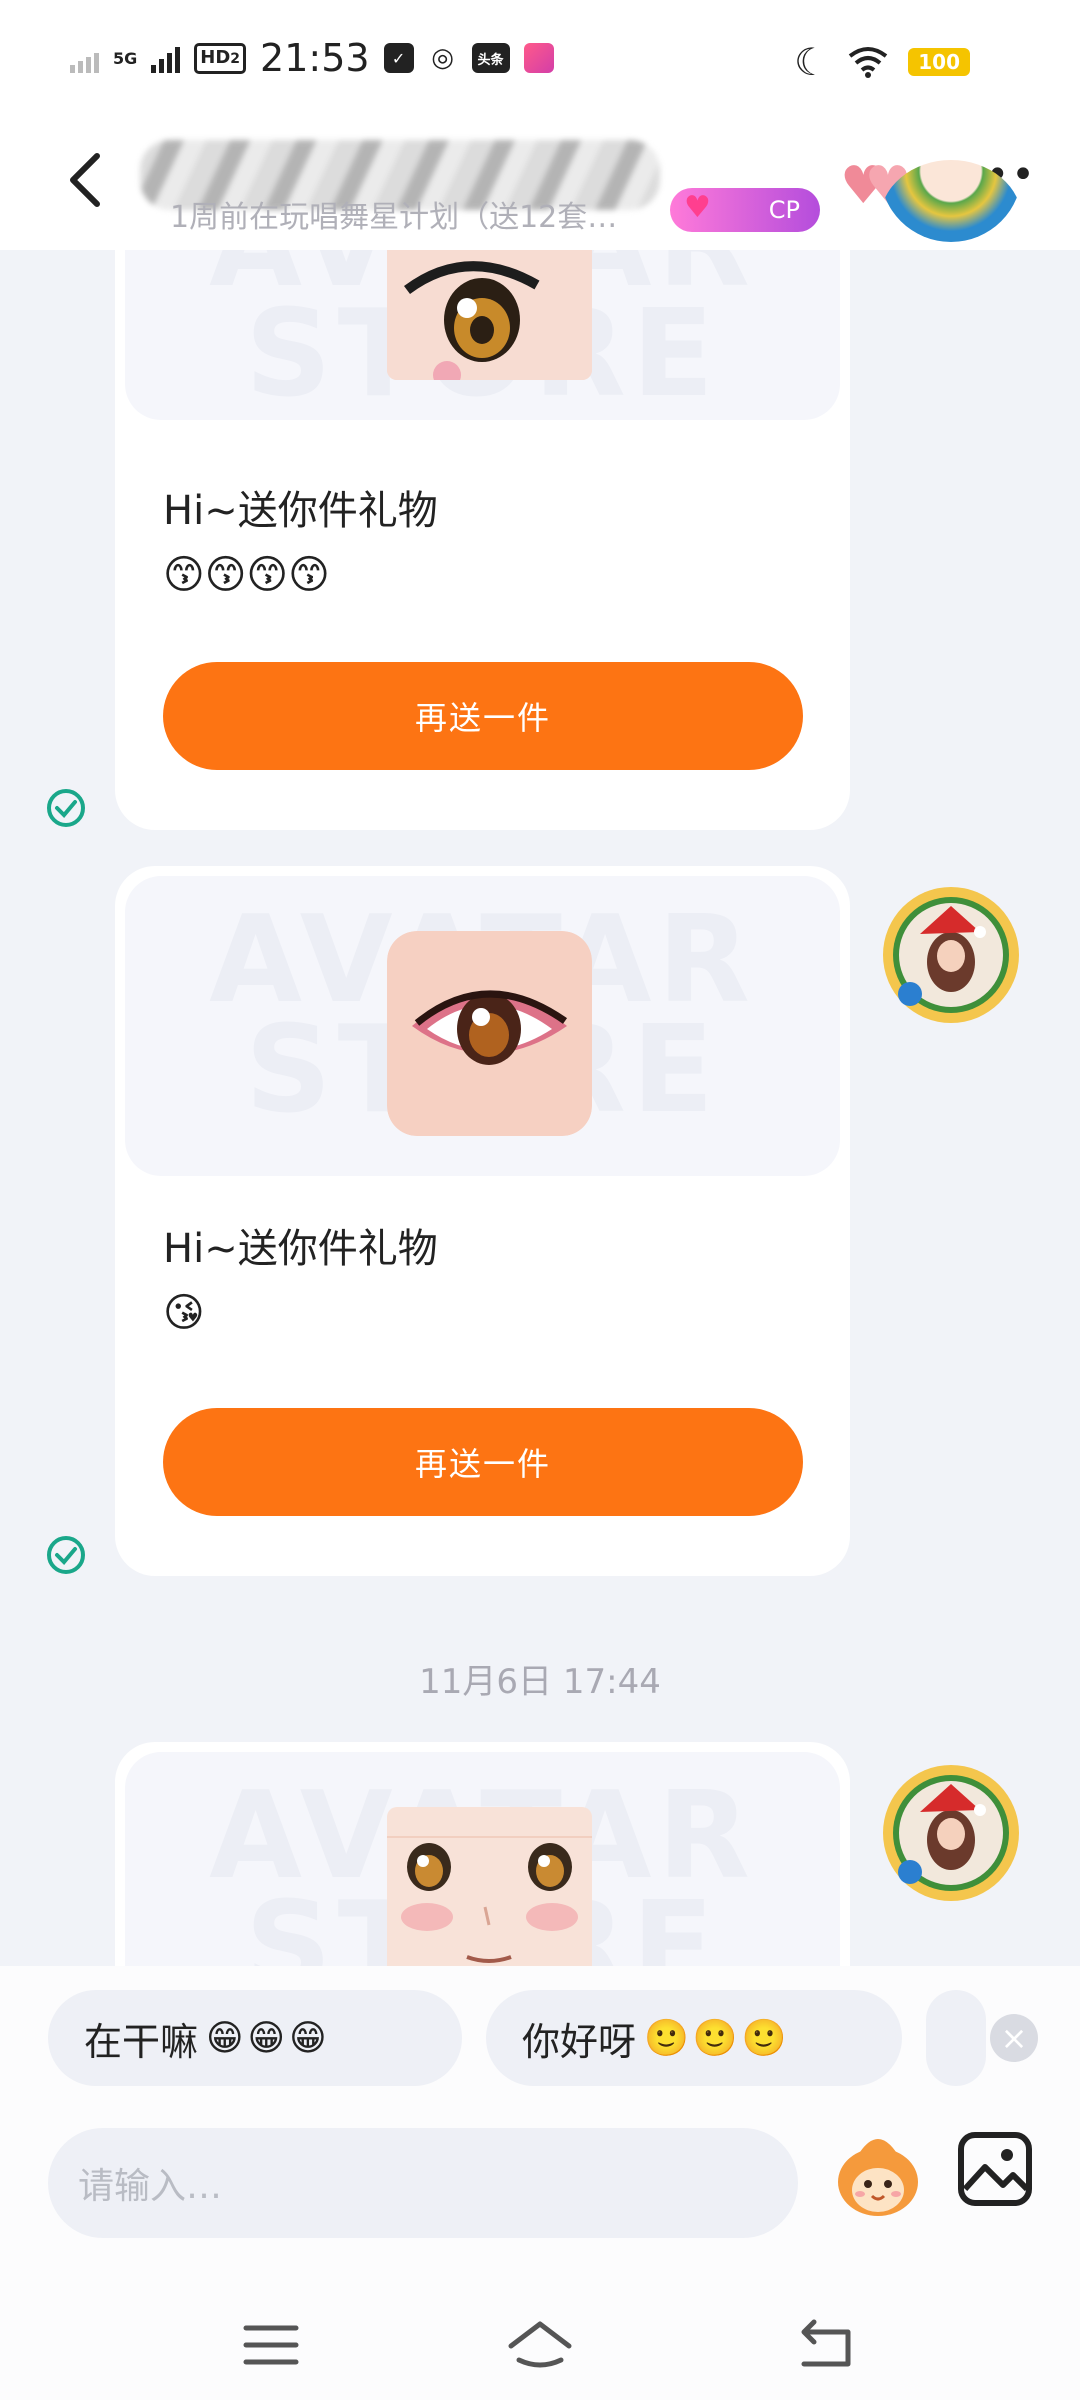  I want to click on quick-reply-chip: 在干嘛 😁😁😁, so click(255, 2038).